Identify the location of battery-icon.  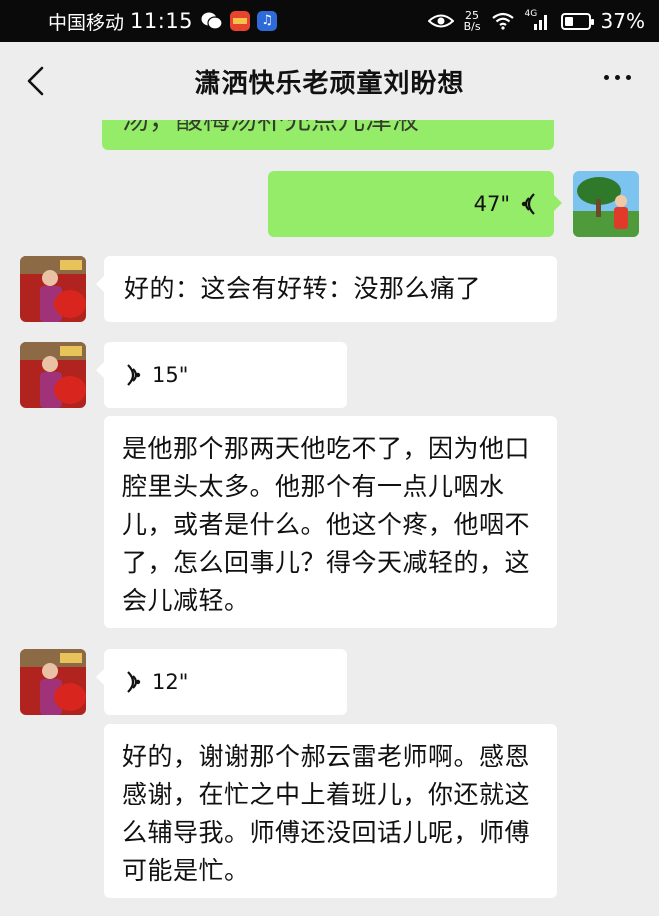
(577, 21).